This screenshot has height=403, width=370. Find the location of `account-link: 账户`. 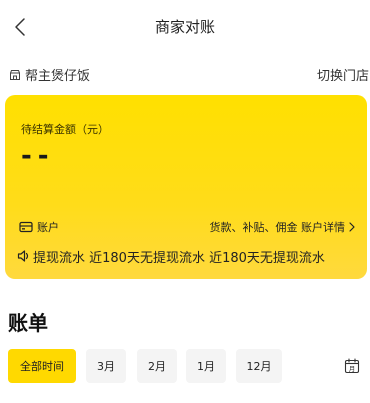

account-link: 账户 is located at coordinates (39, 227).